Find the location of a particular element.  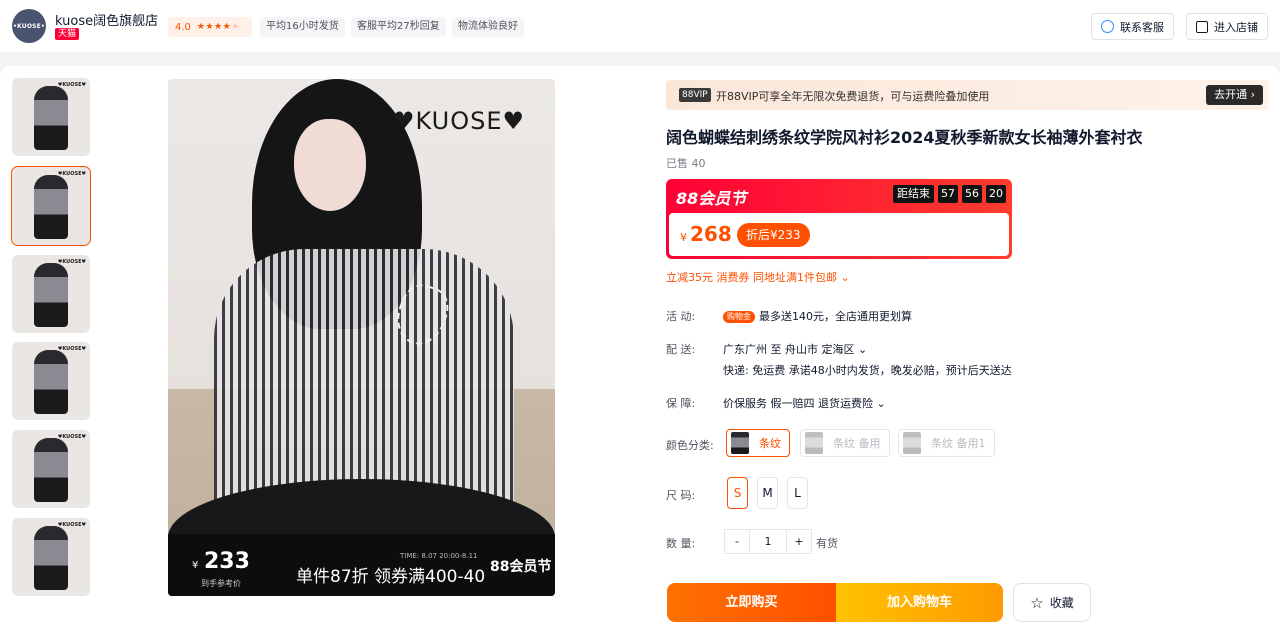

thumbnail-1: ♥KUOSE♥ is located at coordinates (51, 117).